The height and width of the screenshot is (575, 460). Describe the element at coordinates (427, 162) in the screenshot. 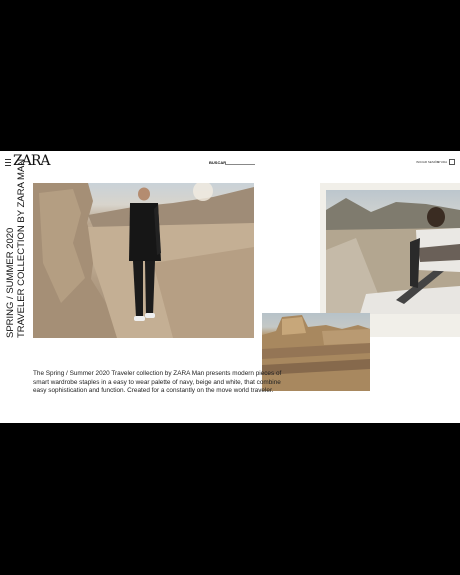

I see `login-link: INICIAR SESIÓN` at that location.